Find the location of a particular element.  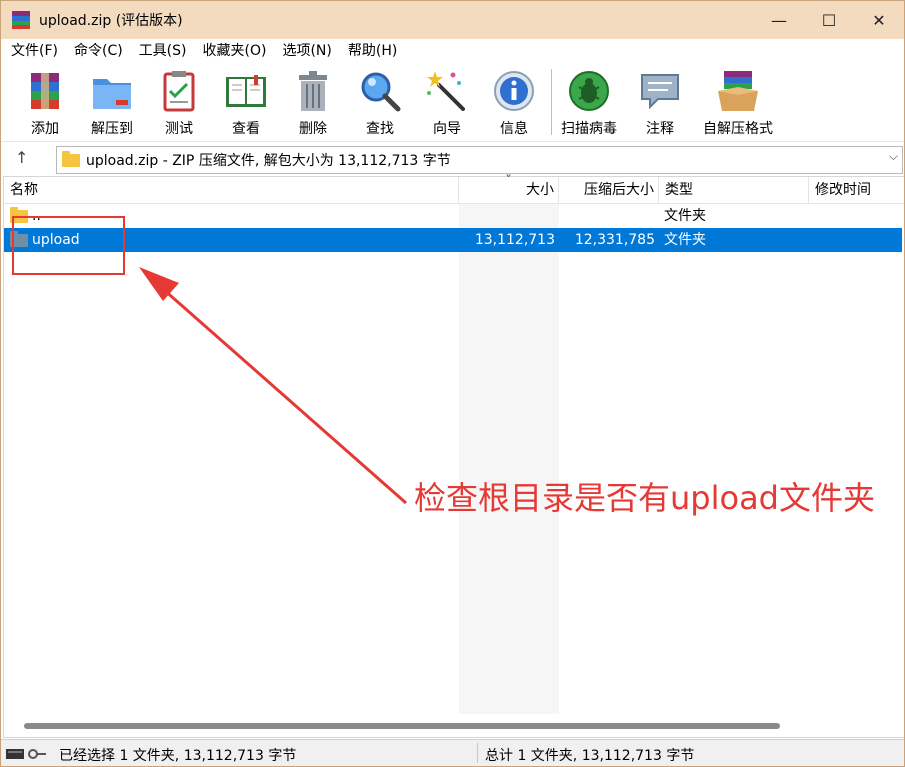

window-title: upload.zip (评估版本) is located at coordinates (111, 21).